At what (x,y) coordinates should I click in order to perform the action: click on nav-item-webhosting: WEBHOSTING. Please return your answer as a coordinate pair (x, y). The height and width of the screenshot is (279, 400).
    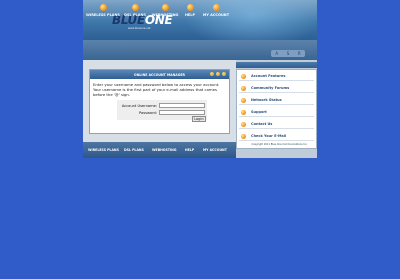
    Looking at the image, I should click on (165, 10).